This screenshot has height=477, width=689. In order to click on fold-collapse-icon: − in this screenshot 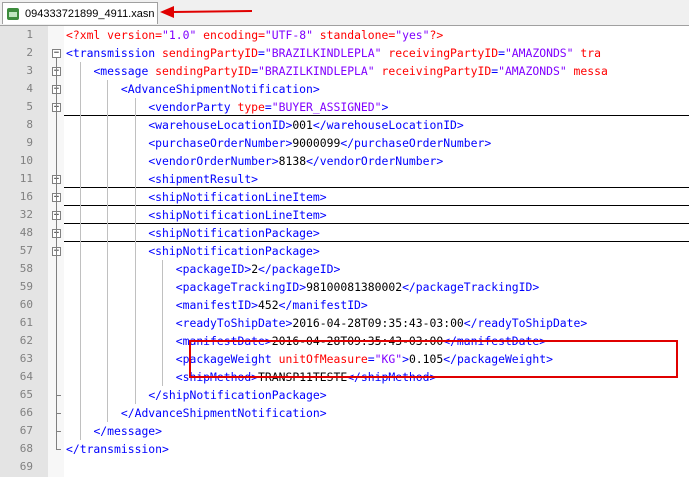, I will do `click(56, 53)`.